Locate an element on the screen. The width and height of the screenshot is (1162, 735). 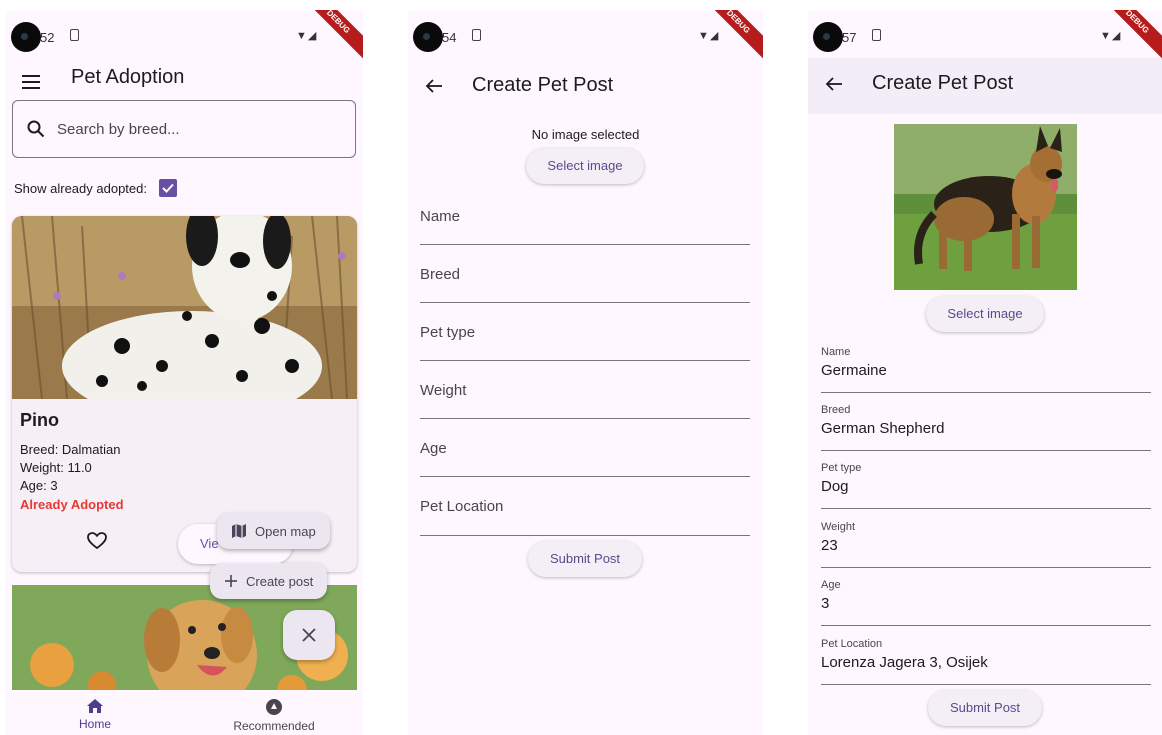
plus-icon is located at coordinates (231, 581).